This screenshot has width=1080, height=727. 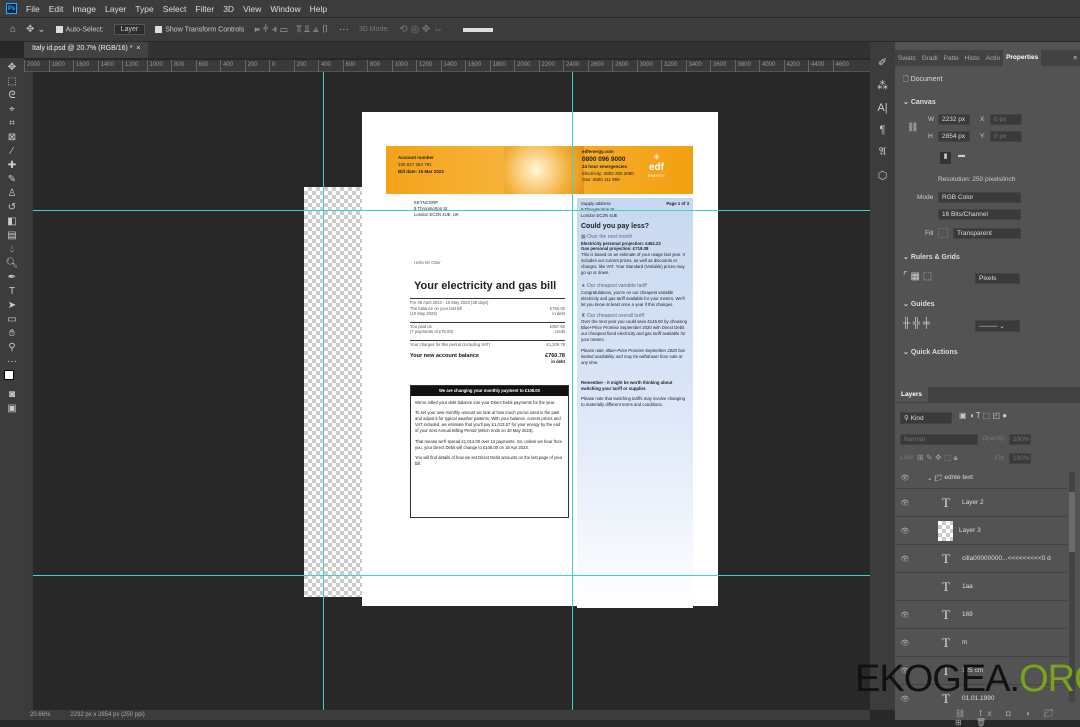 What do you see at coordinates (981, 478) in the screenshot?
I see `layer-group: 👁︎ ⌄ 📁︎ ednte text` at bounding box center [981, 478].